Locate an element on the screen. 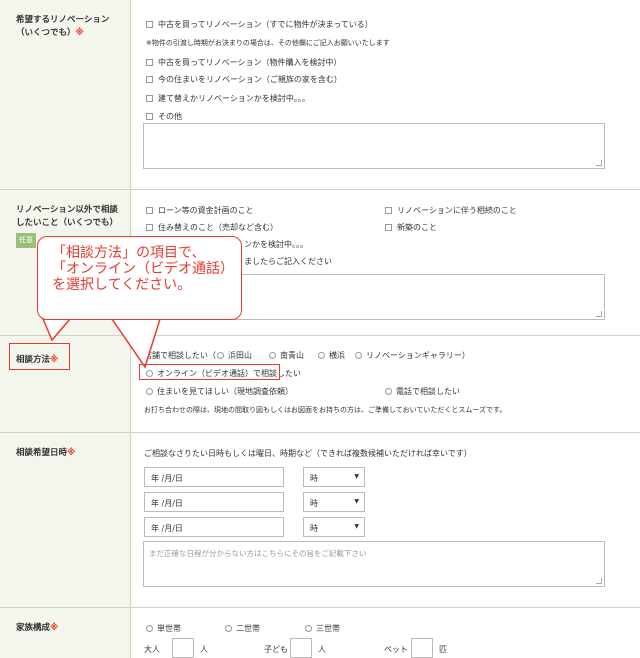  required-mark: ※ is located at coordinates (54, 360).